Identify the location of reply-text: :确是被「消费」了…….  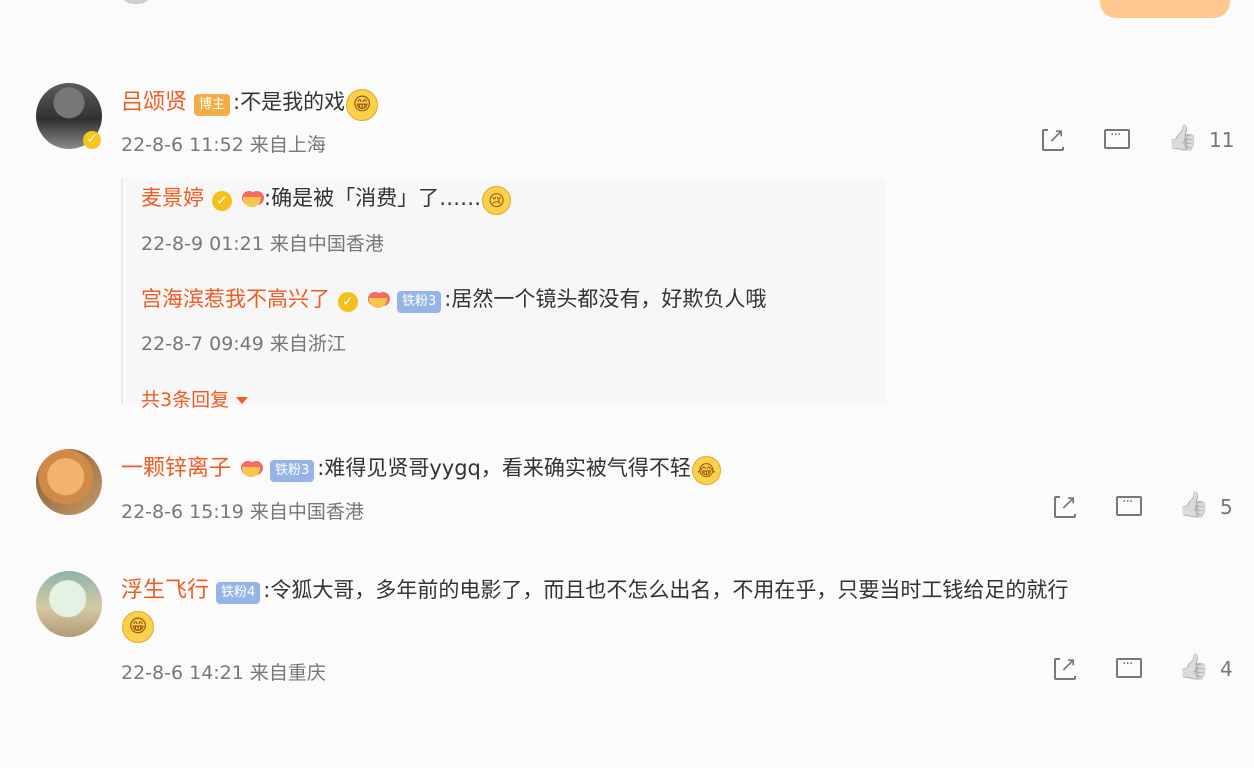
(373, 198).